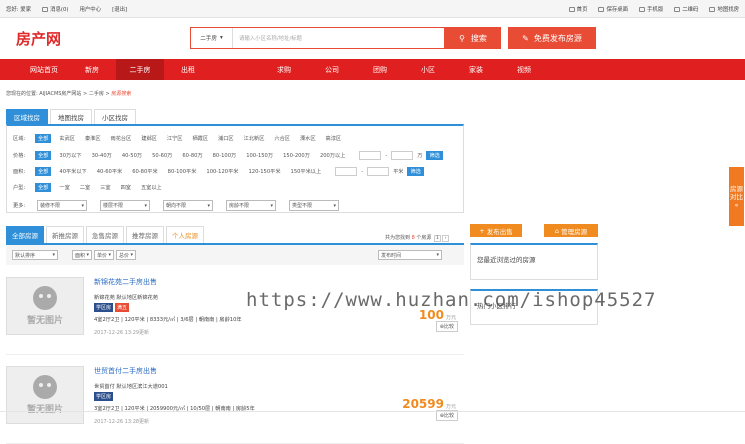 This screenshot has width=745, height=444. What do you see at coordinates (72, 171) in the screenshot?
I see `size-option: 40平米以下` at bounding box center [72, 171].